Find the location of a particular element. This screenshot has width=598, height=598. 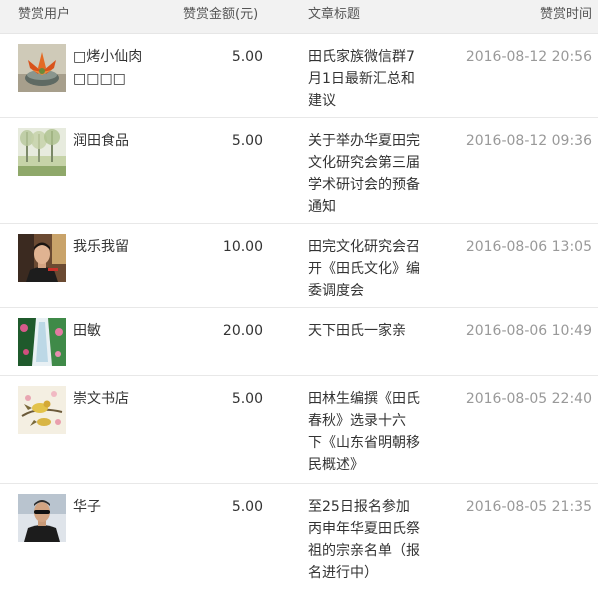

reward-time: 2016-08-12 20:56 is located at coordinates (528, 57).